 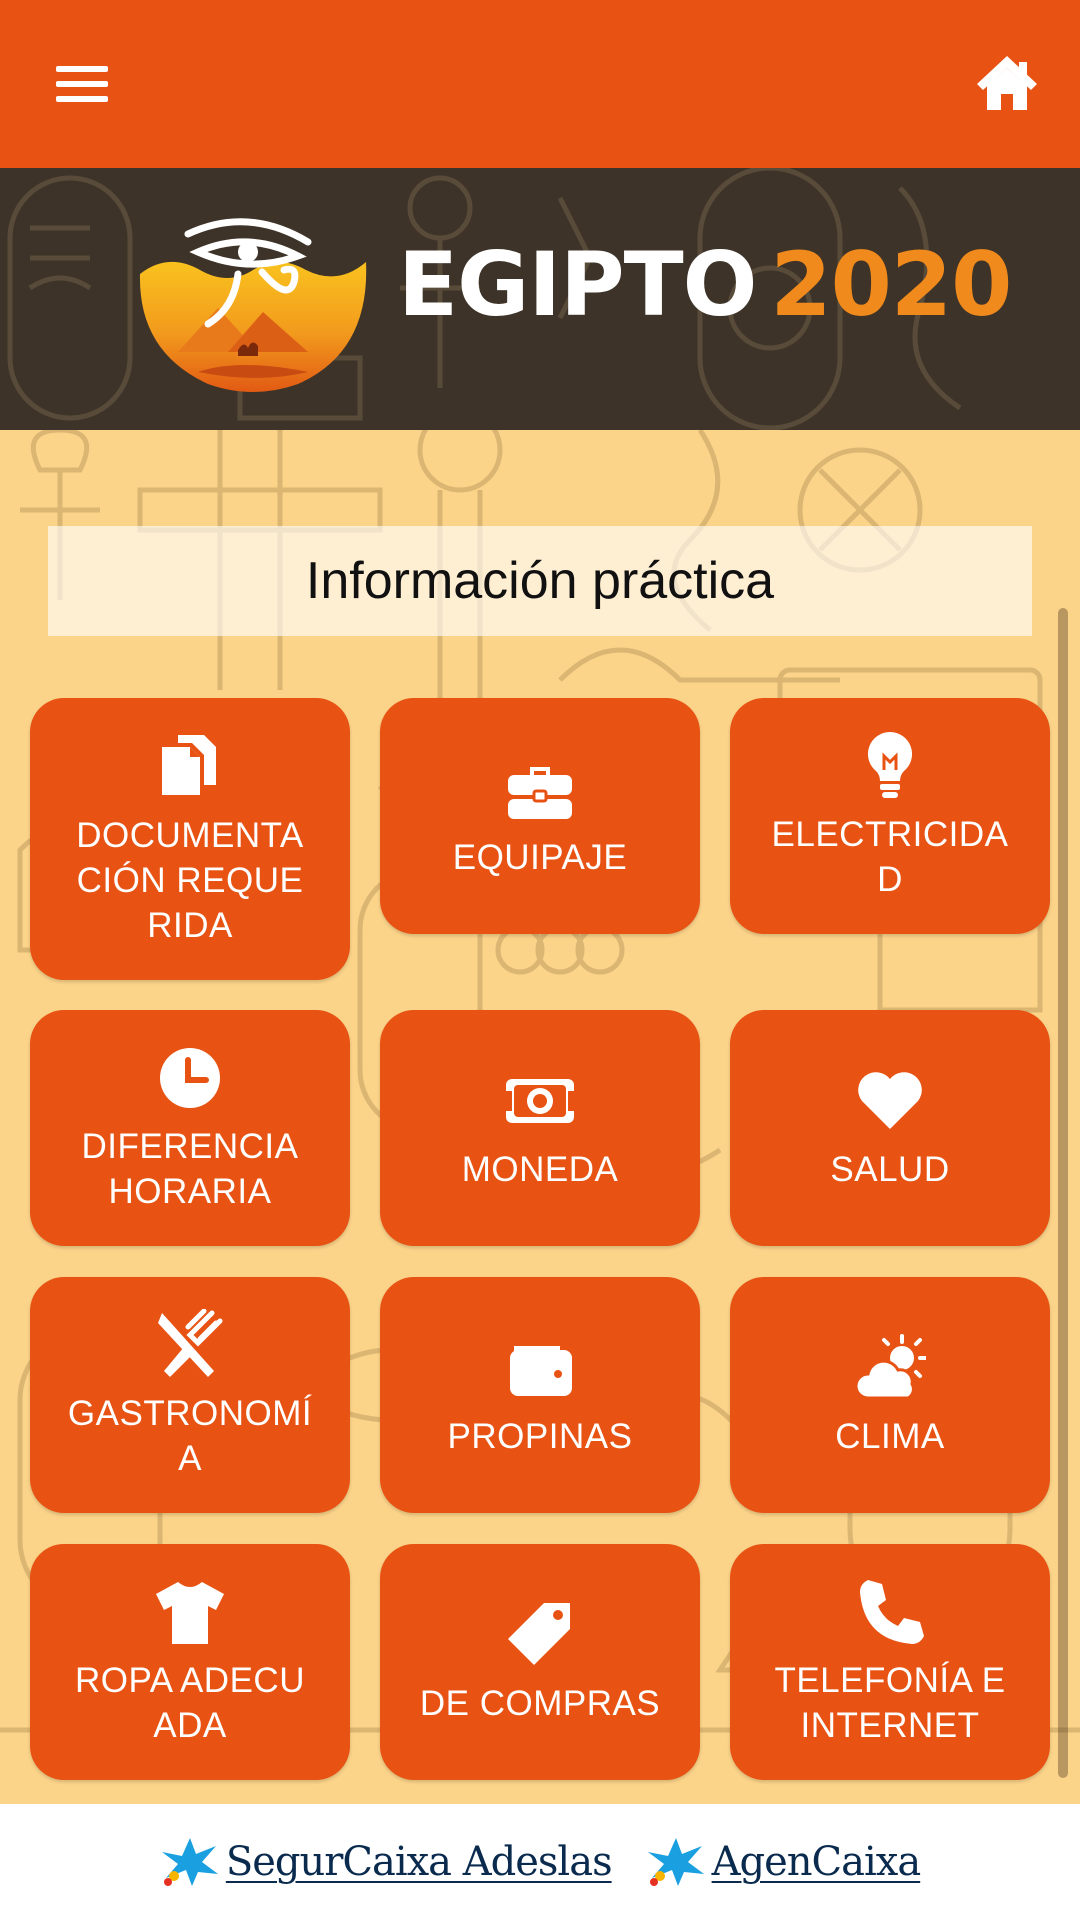 I want to click on tile-salud: SALUD, so click(x=890, y=1128).